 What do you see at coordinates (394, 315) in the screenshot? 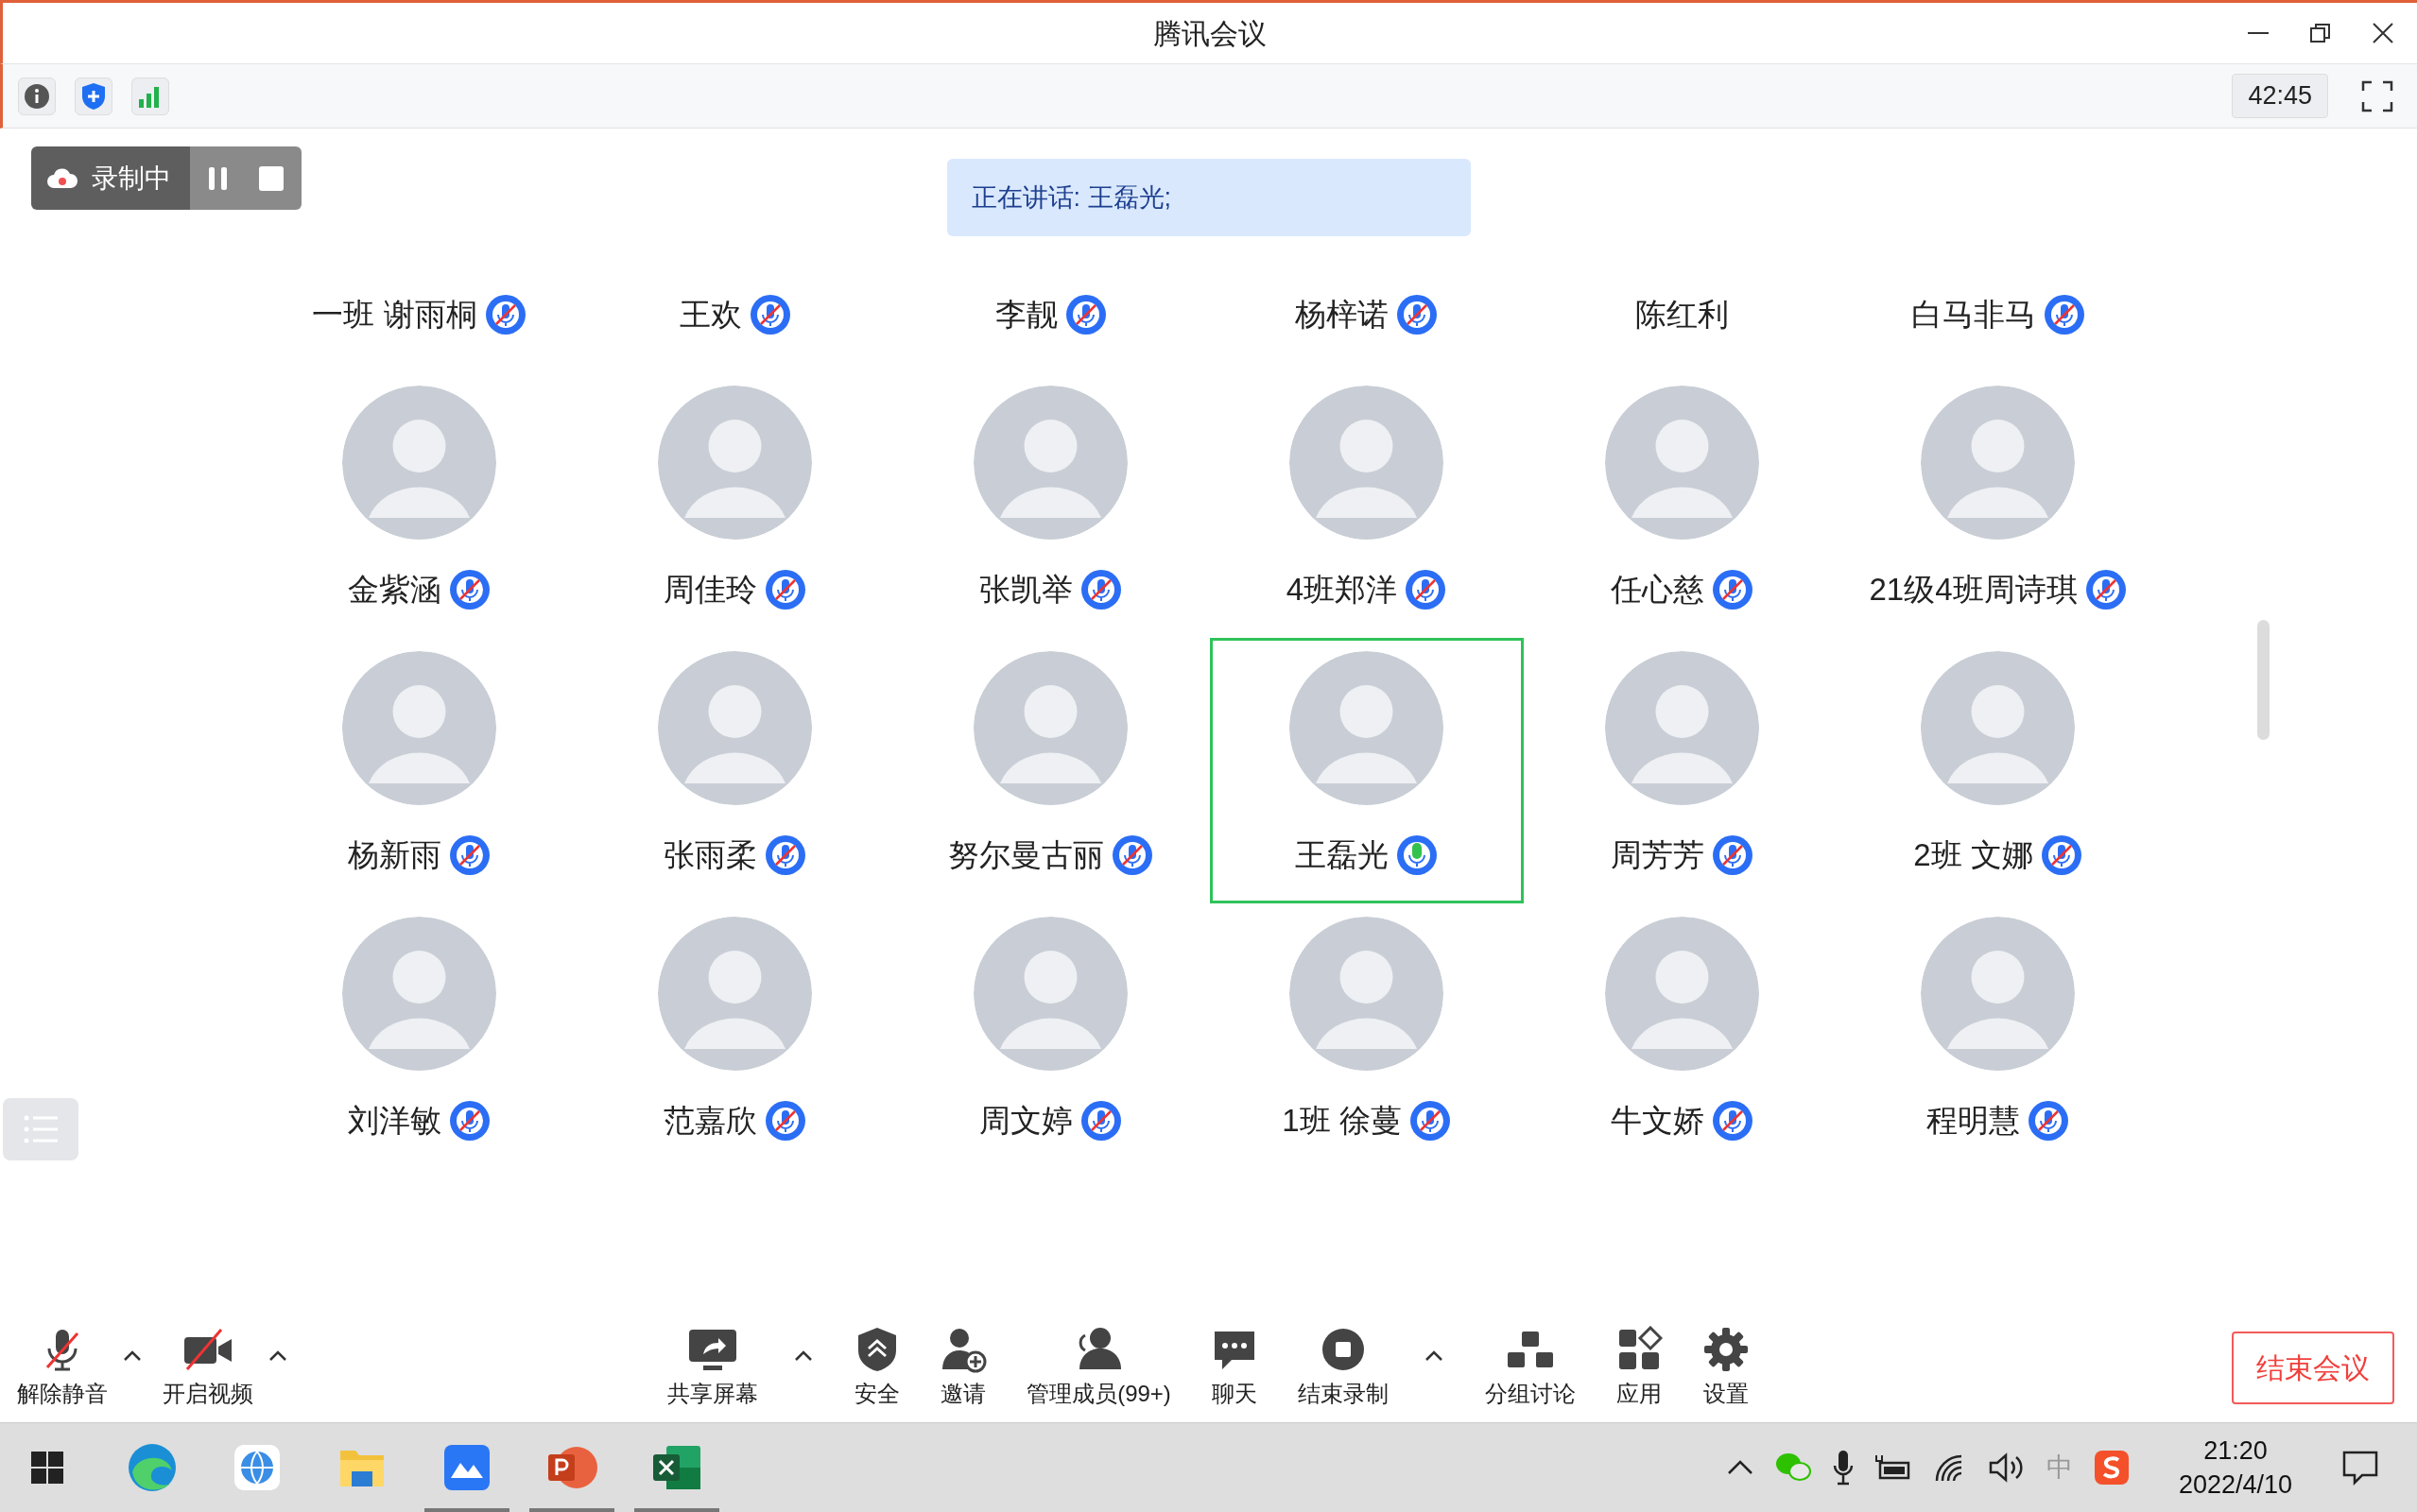
I see `participant-name: 一班 谢雨桐` at bounding box center [394, 315].